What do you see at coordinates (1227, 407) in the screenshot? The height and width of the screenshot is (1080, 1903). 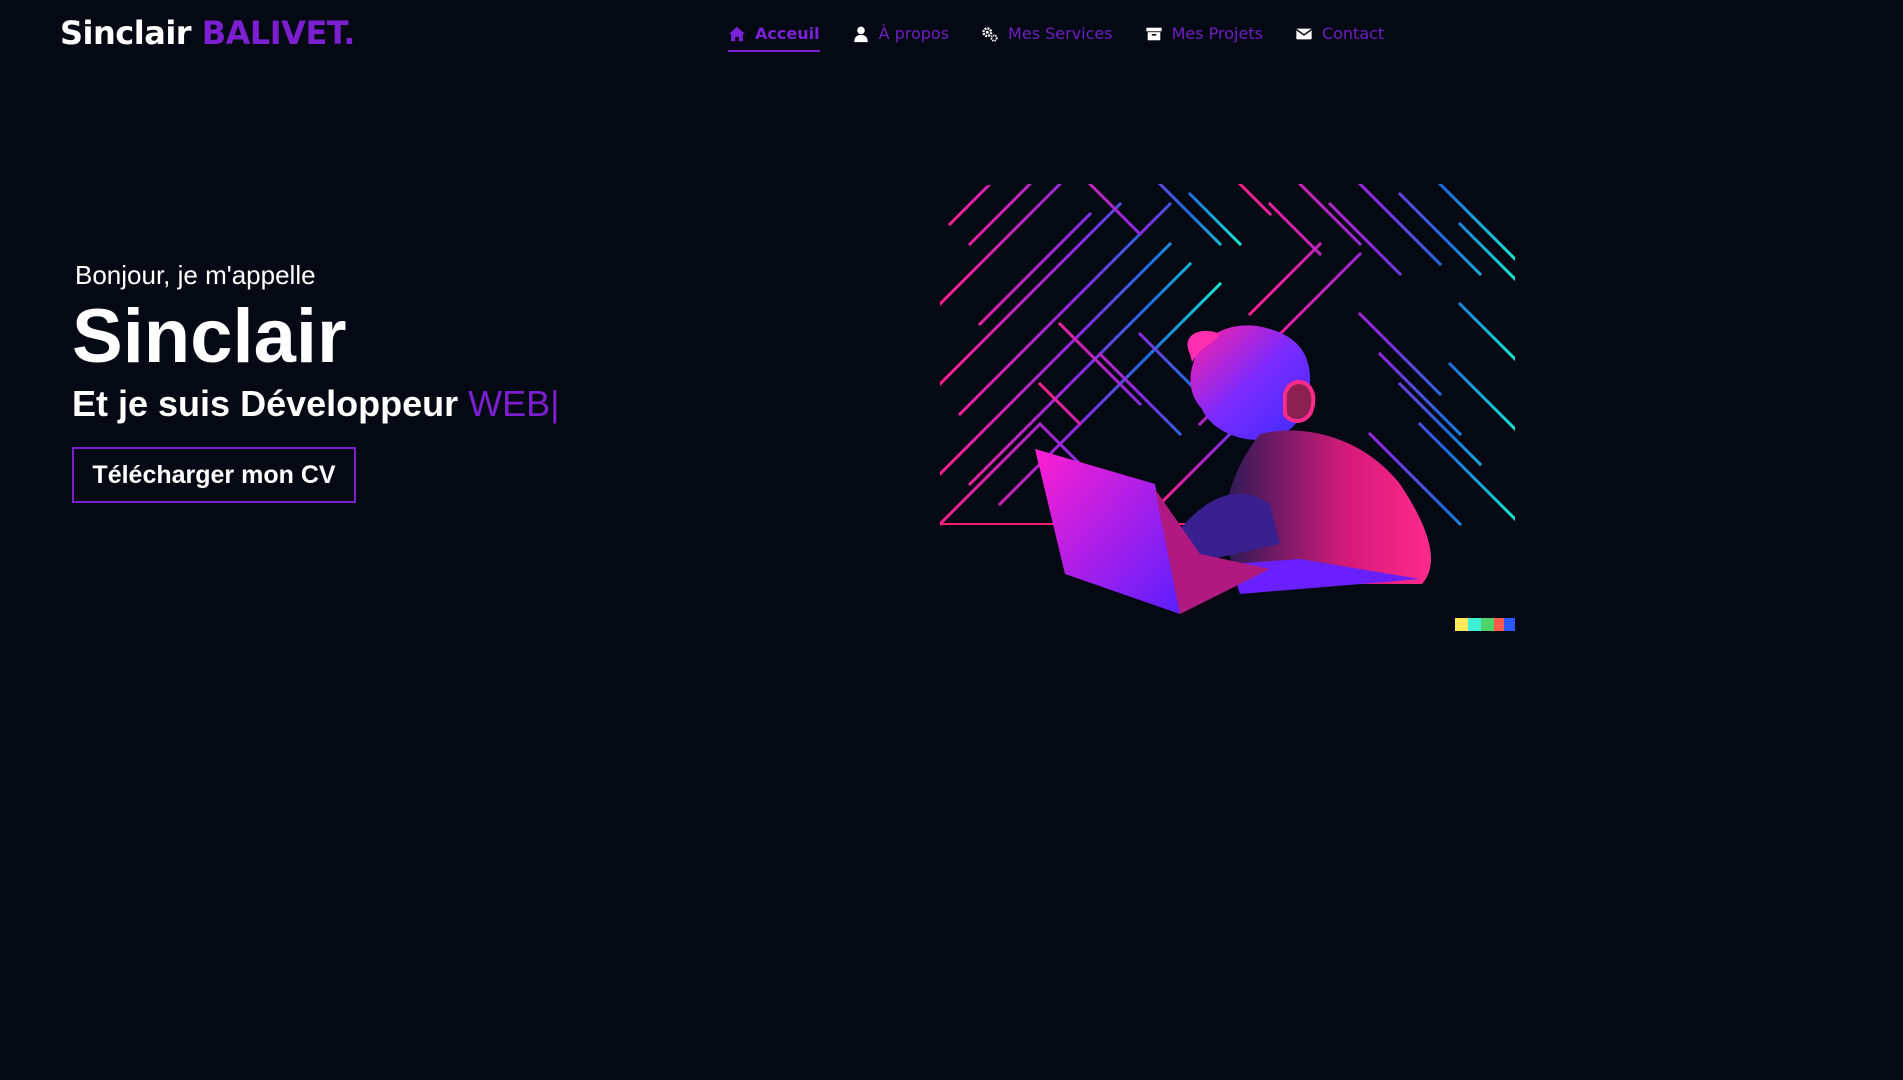 I see `developer-illustration` at bounding box center [1227, 407].